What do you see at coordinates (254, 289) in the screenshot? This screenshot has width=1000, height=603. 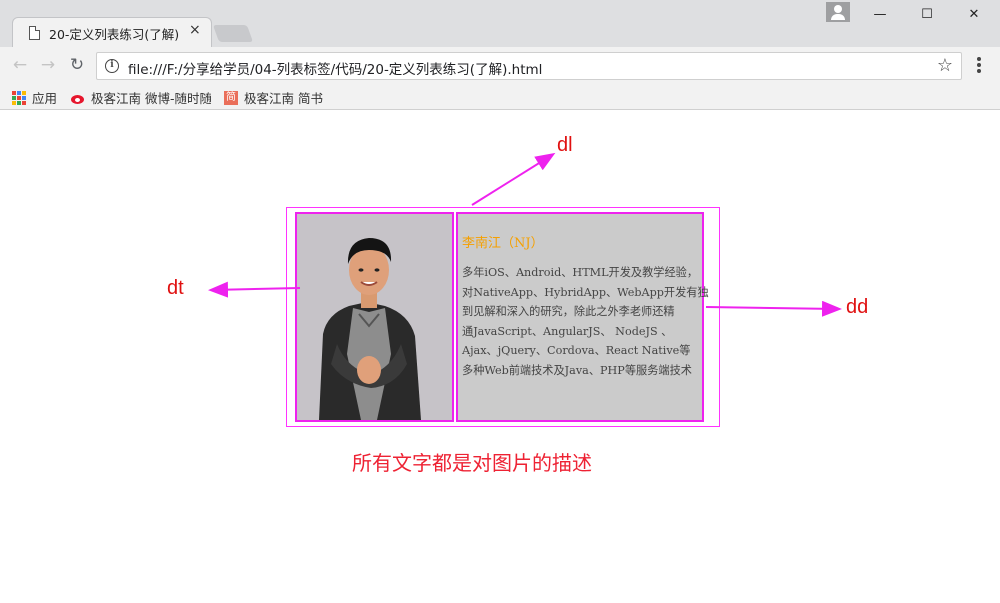 I see `dt-arrow` at bounding box center [254, 289].